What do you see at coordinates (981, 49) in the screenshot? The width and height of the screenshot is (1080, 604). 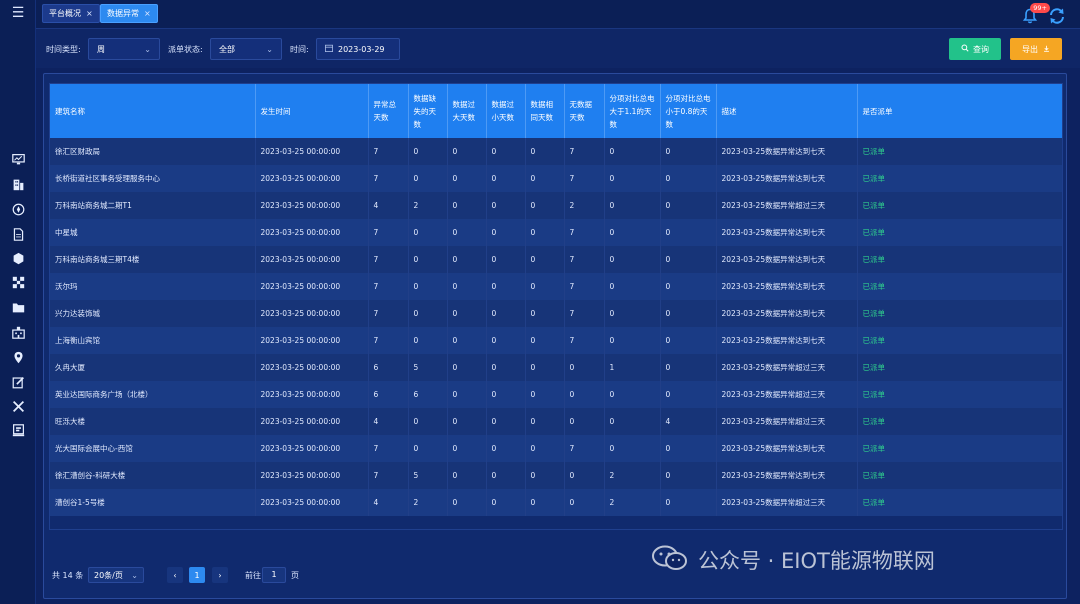 I see `query-label: 查询` at bounding box center [981, 49].